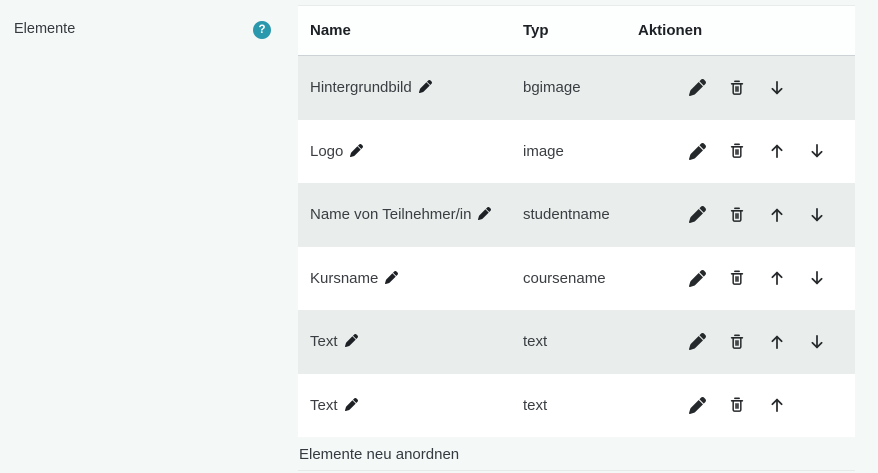  I want to click on section-divider, so click(576, 470).